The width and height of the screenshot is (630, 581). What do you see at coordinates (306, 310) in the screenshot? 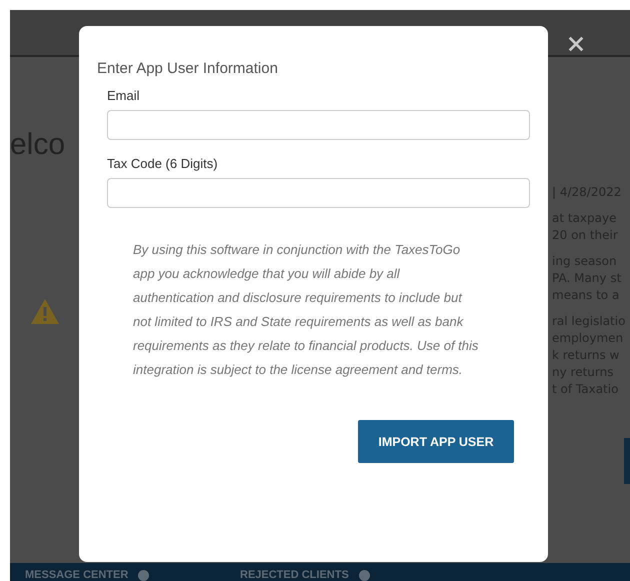
I see `notice-text: By using this software in conjunction with the TaxesToGo app you acknowledge that you will abide by all authentication and disclosure requirements to include but not limited to IRS and State requirements as well as bank requirements as they relate to financial products. Use of this integration is subject to the license agreement and terms.` at bounding box center [306, 310].